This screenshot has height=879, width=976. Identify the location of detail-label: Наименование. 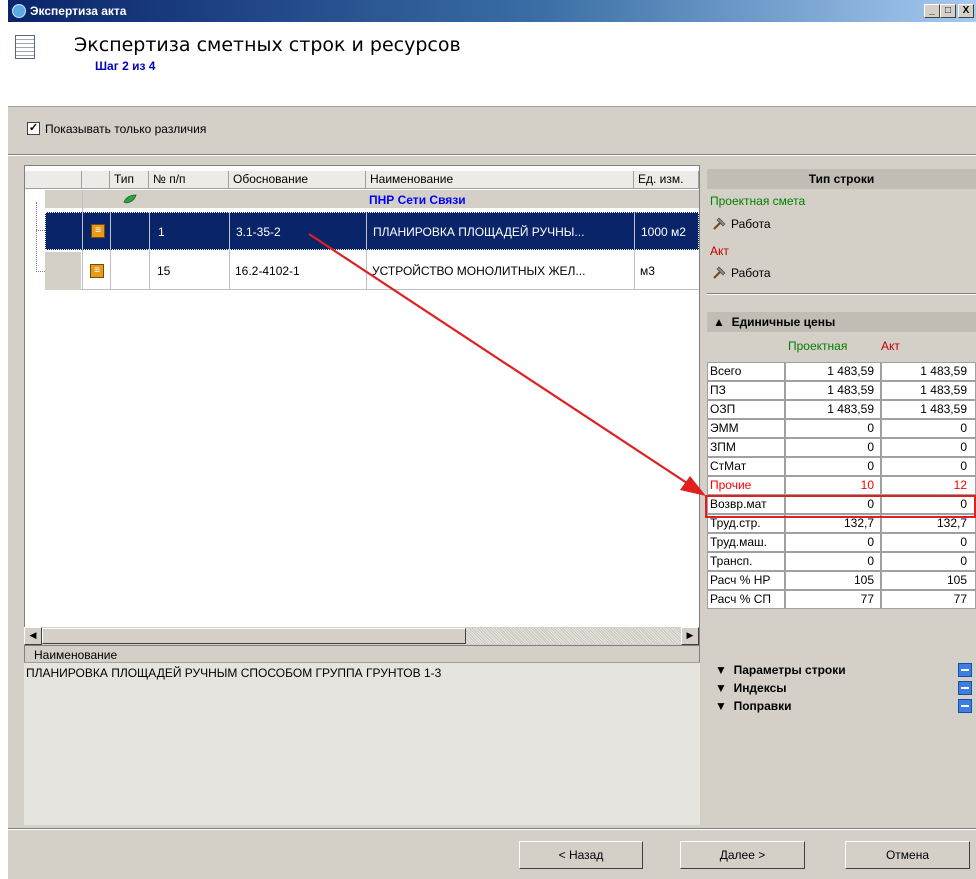
(76, 655).